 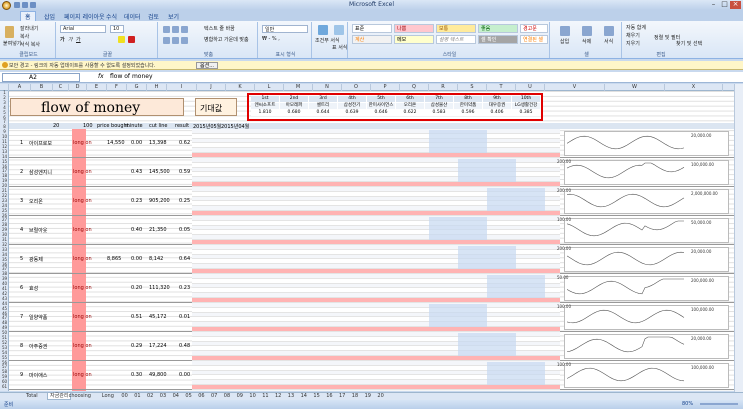 I want to click on copy-button: 복사, so click(x=24, y=36).